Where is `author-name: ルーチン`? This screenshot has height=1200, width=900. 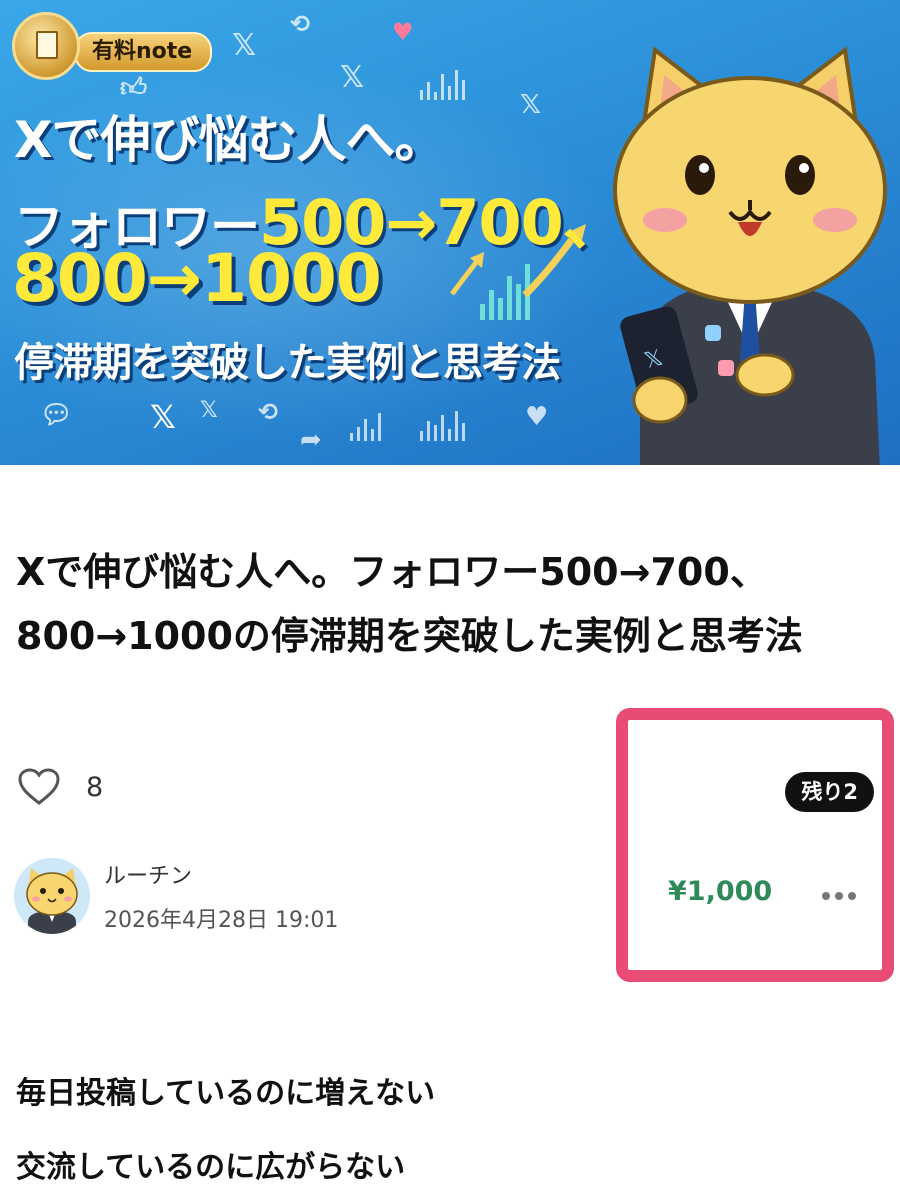
author-name: ルーチン is located at coordinates (221, 874).